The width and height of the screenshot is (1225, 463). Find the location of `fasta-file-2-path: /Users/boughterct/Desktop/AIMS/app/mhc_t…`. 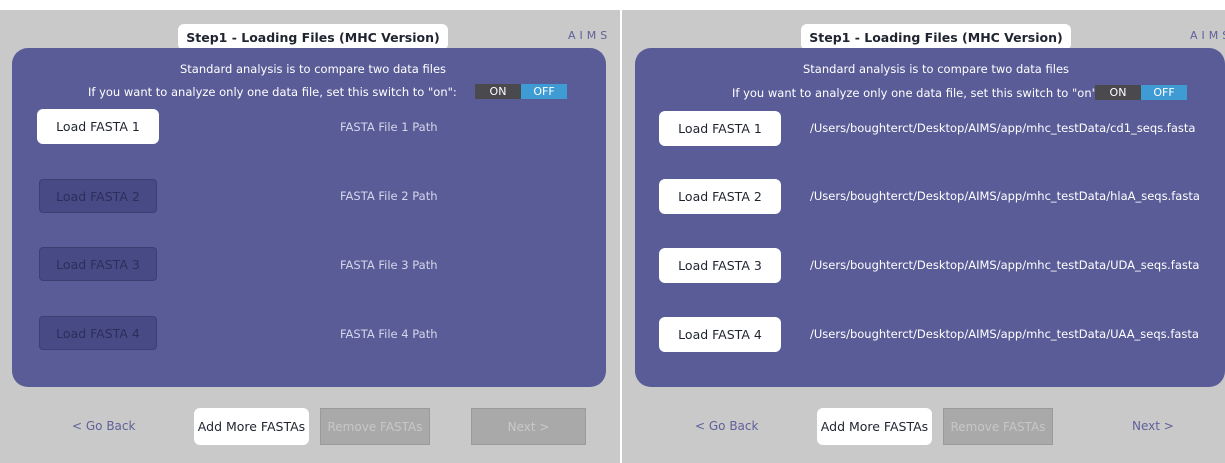

fasta-file-2-path: /Users/boughterct/Desktop/AIMS/app/mhc_t… is located at coordinates (1005, 196).